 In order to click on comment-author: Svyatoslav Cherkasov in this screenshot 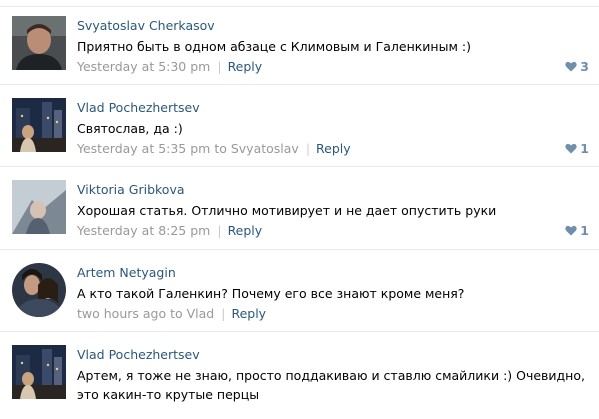, I will do `click(146, 25)`.